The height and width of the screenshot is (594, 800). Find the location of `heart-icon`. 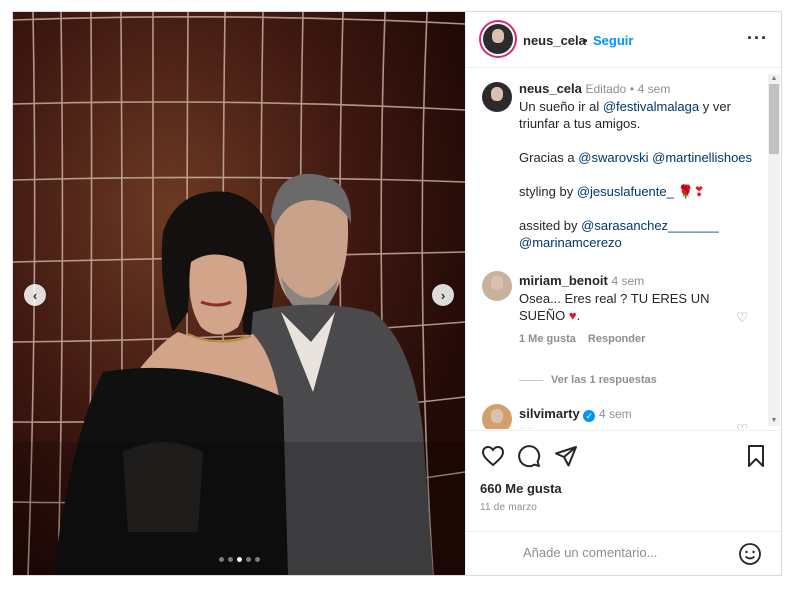

heart-icon is located at coordinates (493, 458).